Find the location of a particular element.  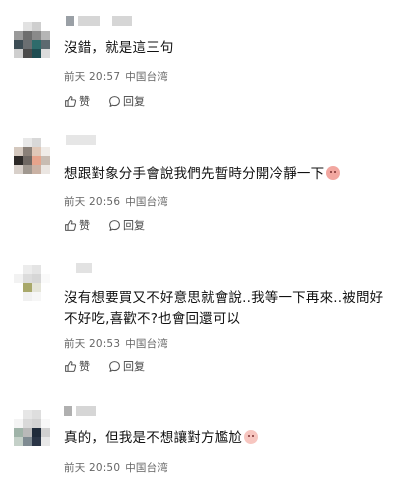

comment-text-body: 真的，但我是不想讓對方尷尬 is located at coordinates (153, 438).